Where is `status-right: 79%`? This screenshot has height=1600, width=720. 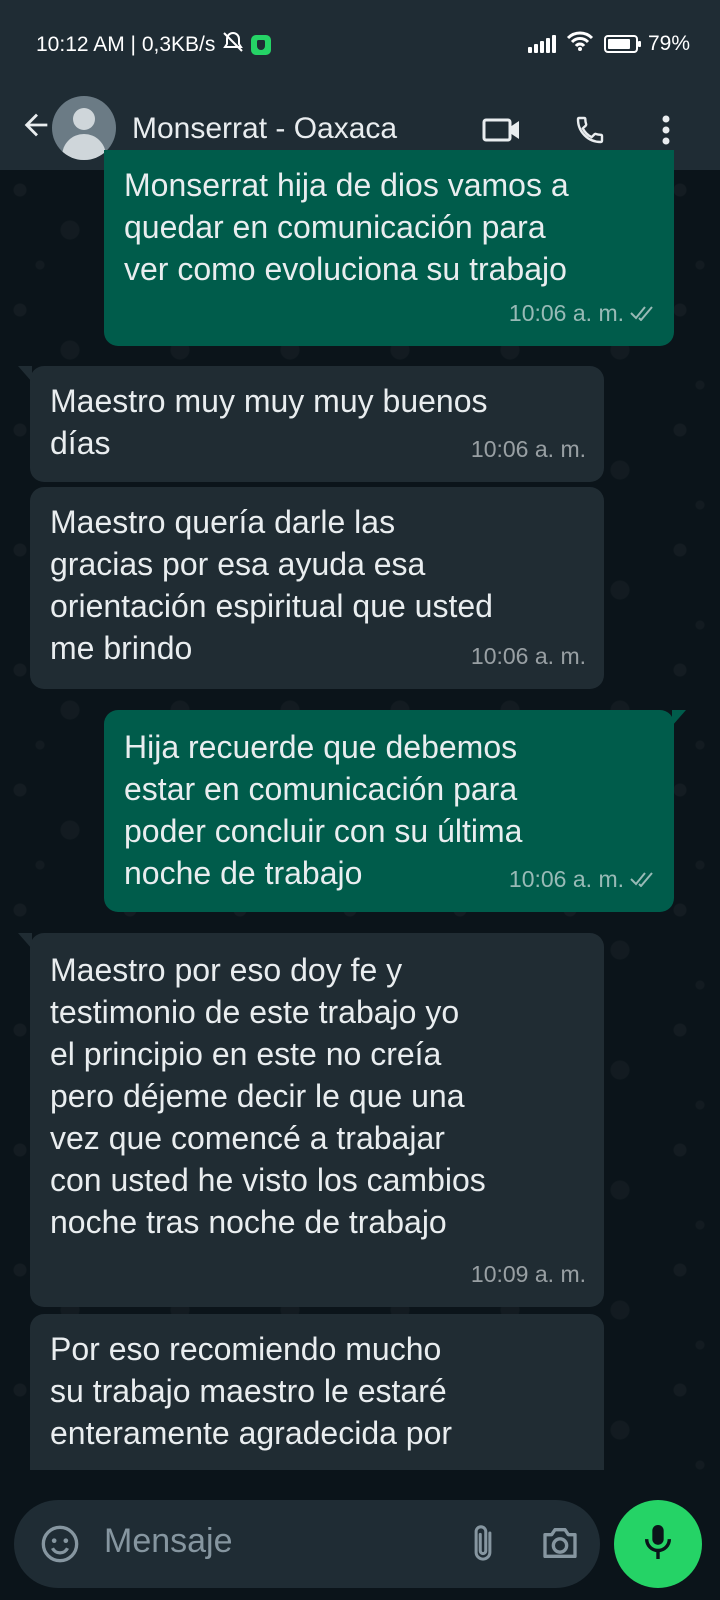
status-right: 79% is located at coordinates (608, 44).